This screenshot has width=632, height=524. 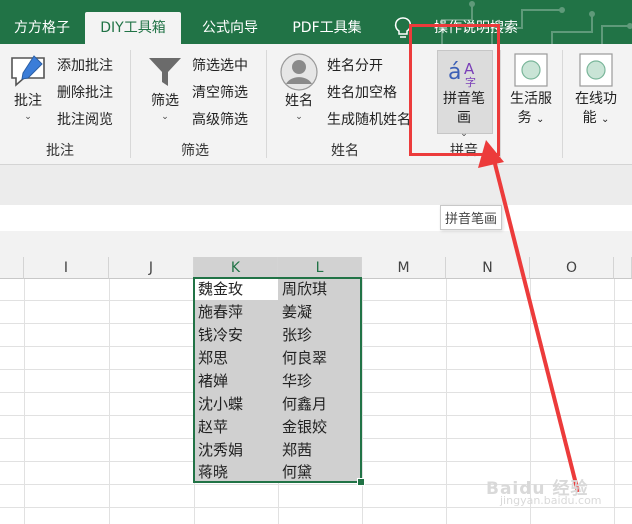 I want to click on watermark-url: jingyan.baidu.com, so click(x=551, y=500).